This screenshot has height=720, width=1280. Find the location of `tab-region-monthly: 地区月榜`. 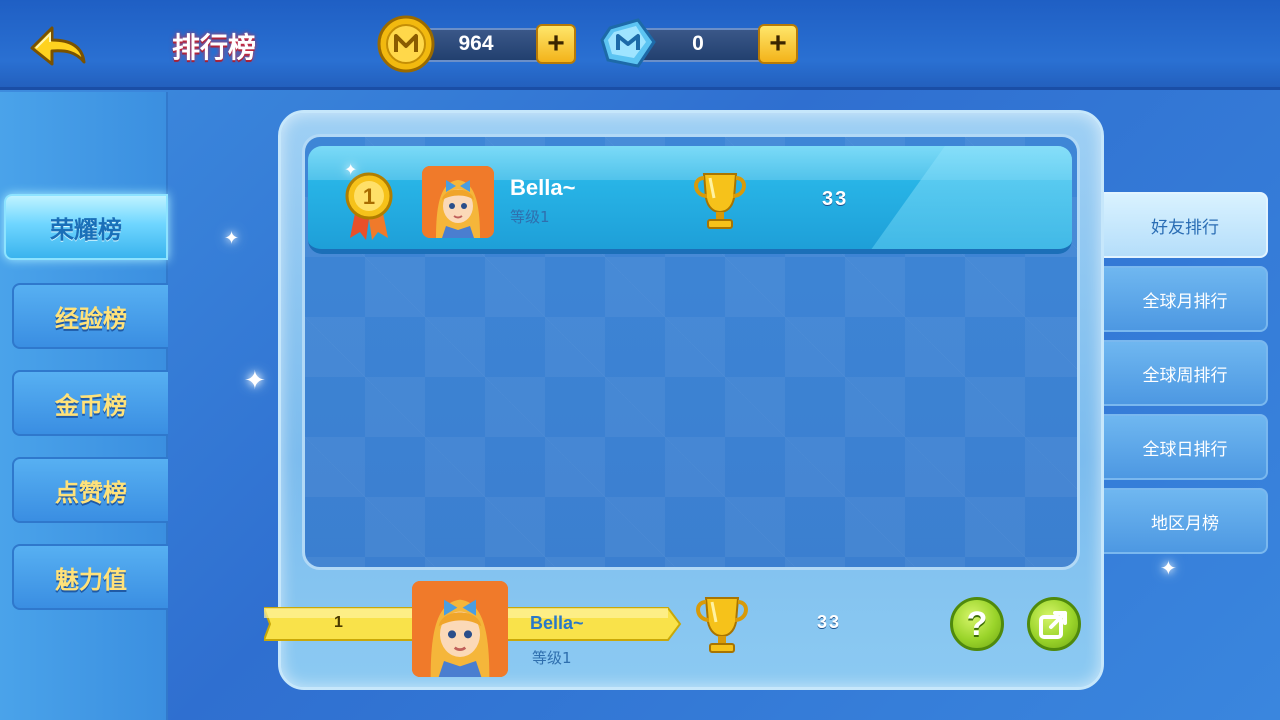

tab-region-monthly: 地区月榜 is located at coordinates (1186, 521).